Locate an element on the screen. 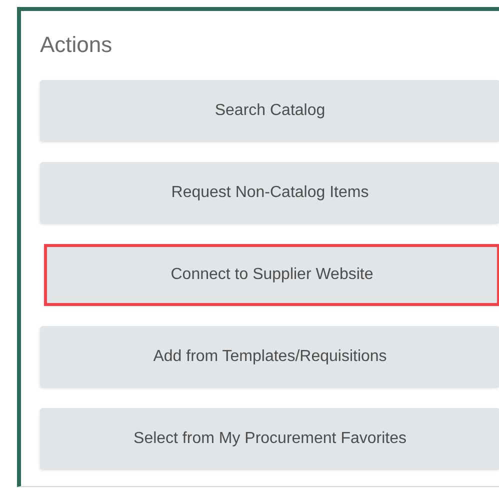 Image resolution: width=499 pixels, height=488 pixels. action-button: Add from Templates/Requisitions is located at coordinates (269, 357).